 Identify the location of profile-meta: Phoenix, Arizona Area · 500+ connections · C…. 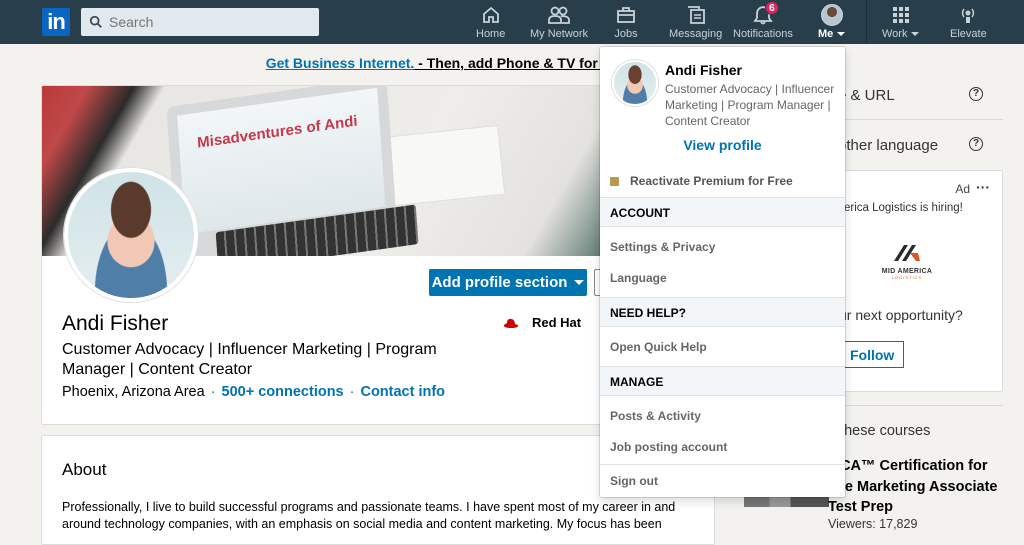
(253, 392).